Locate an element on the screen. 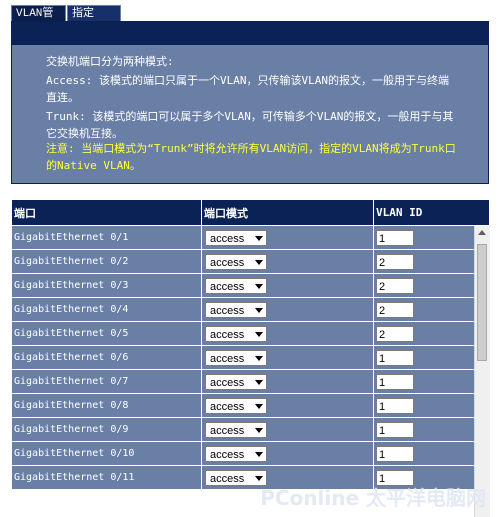 Image resolution: width=500 pixels, height=517 pixels. header-port: 端口 is located at coordinates (106, 212).